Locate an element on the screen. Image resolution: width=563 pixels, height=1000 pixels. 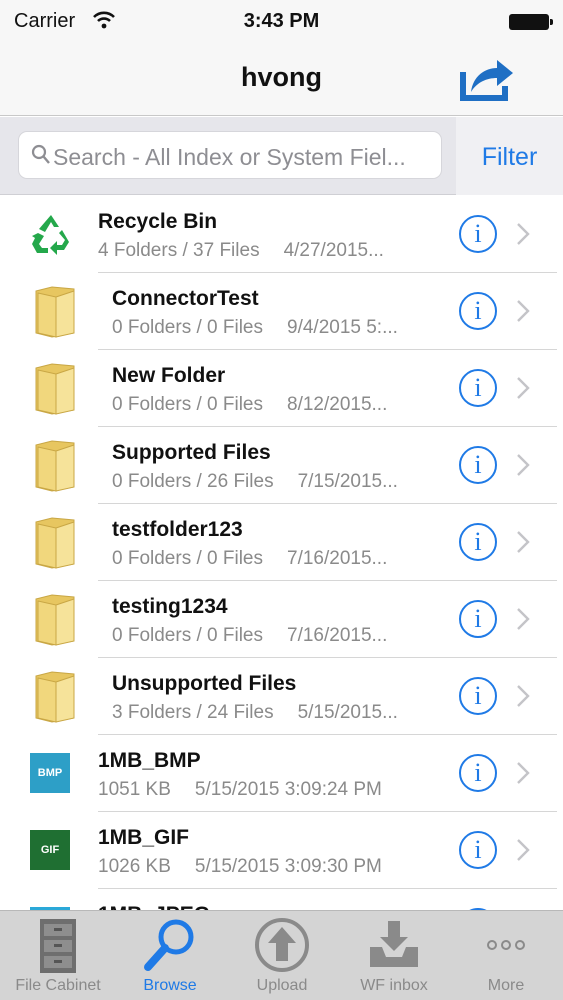
item-title: New Folder is located at coordinates (169, 375).